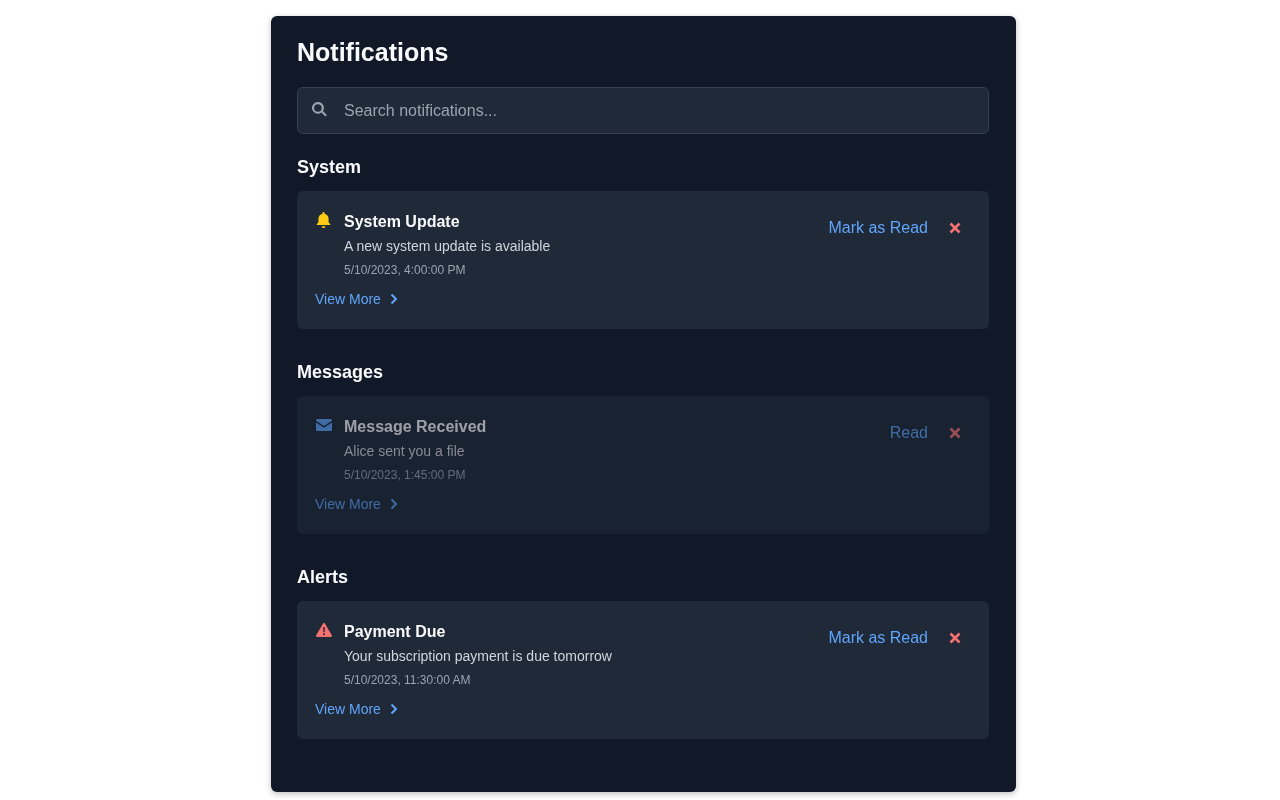 The image size is (1280, 800). I want to click on notification-time: 5/10/2023, 11:30:00 AM, so click(407, 680).